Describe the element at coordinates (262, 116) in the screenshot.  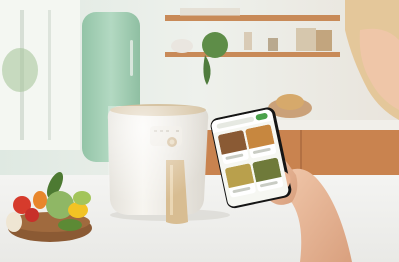
I see `app-filter-chip` at that location.